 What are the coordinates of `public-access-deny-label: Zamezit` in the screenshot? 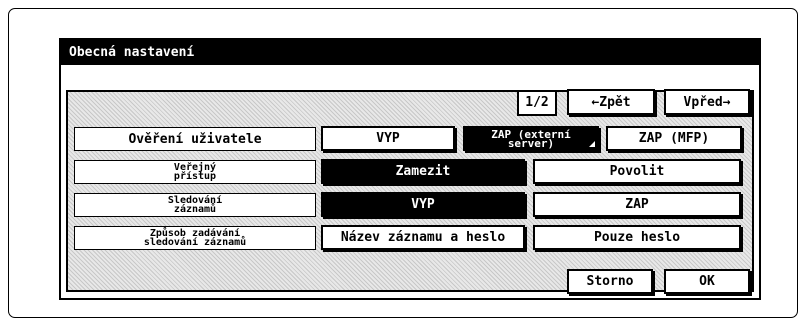 It's located at (423, 171).